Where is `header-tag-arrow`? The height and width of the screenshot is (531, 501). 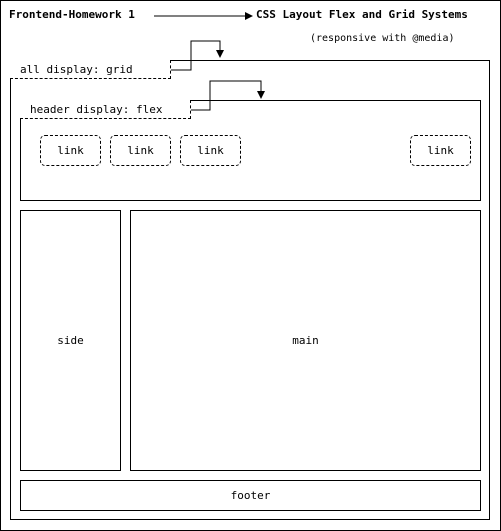
header-tag-arrow is located at coordinates (228, 95).